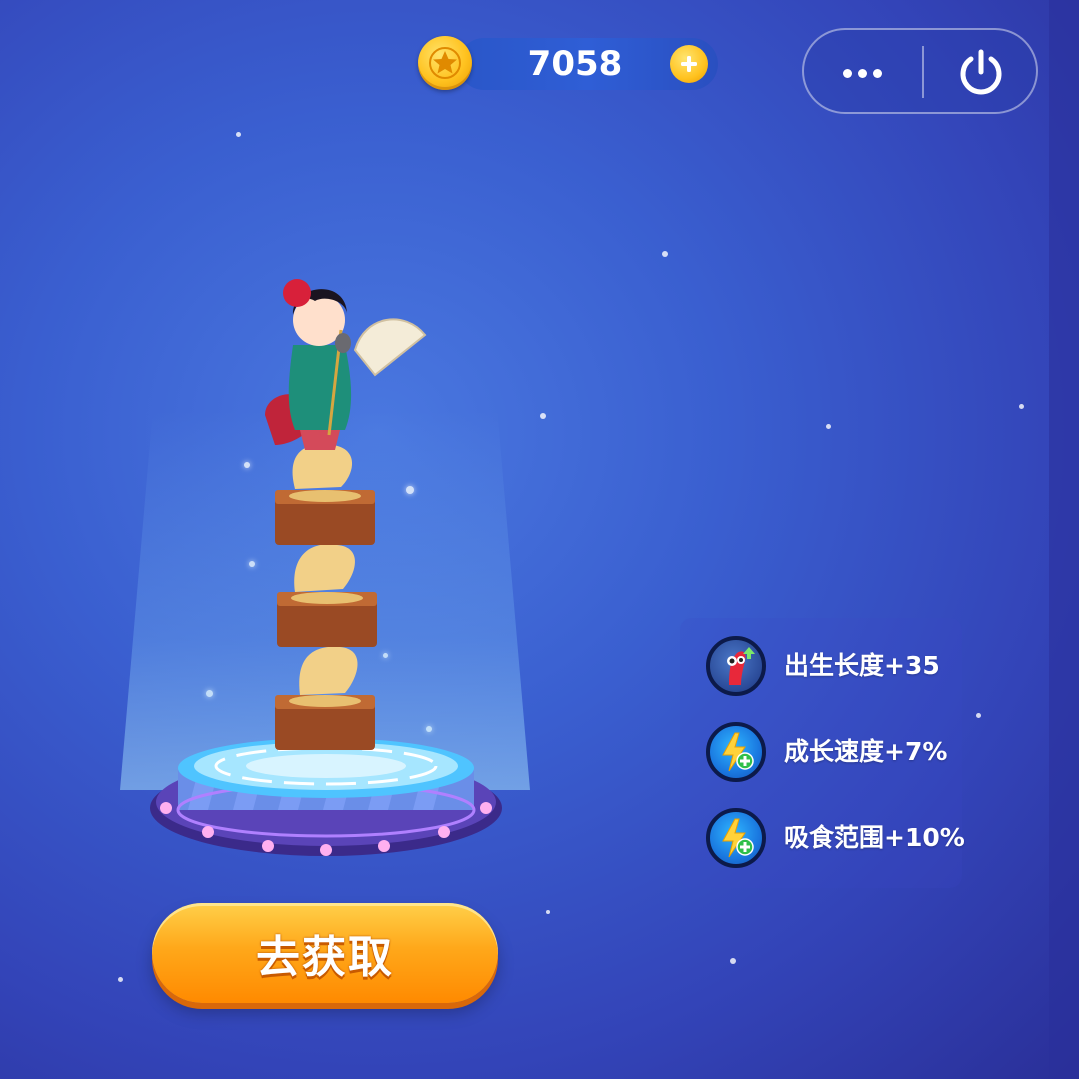  I want to click on more-button, so click(862, 72).